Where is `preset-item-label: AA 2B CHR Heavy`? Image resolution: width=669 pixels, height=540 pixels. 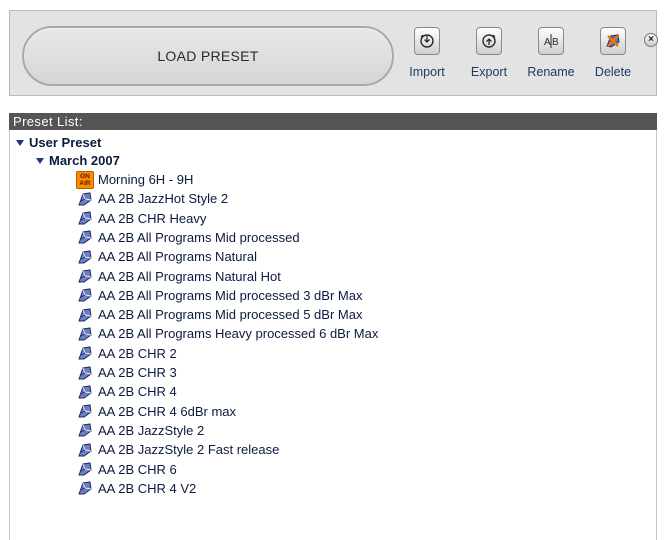
preset-item-label: AA 2B CHR Heavy is located at coordinates (152, 218).